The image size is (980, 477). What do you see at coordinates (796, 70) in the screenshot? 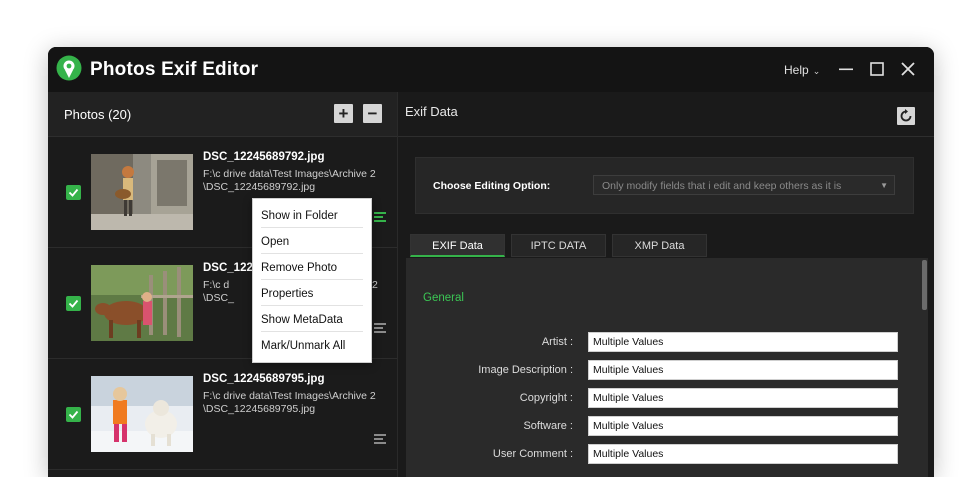
I see `help-label: Help` at bounding box center [796, 70].